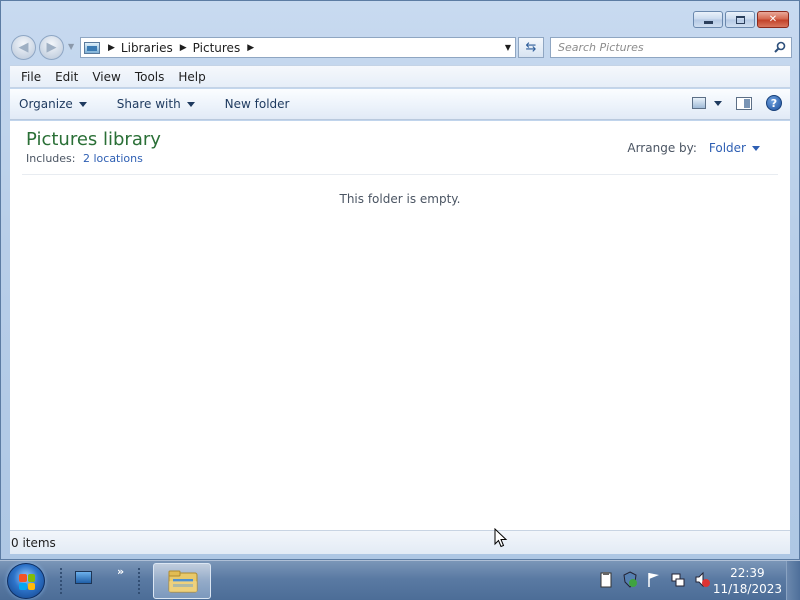 Image resolution: width=800 pixels, height=600 pixels. I want to click on search-icon, so click(780, 47).